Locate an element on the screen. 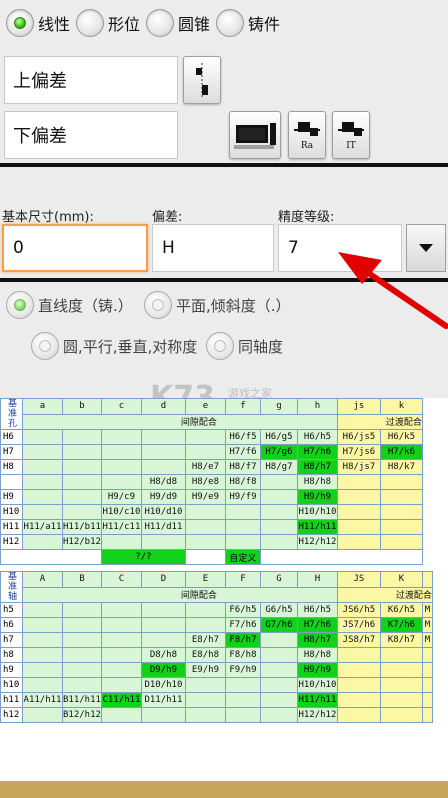 Image resolution: width=448 pixels, height=798 pixels. fit-cell: H11/b11 is located at coordinates (82, 527).